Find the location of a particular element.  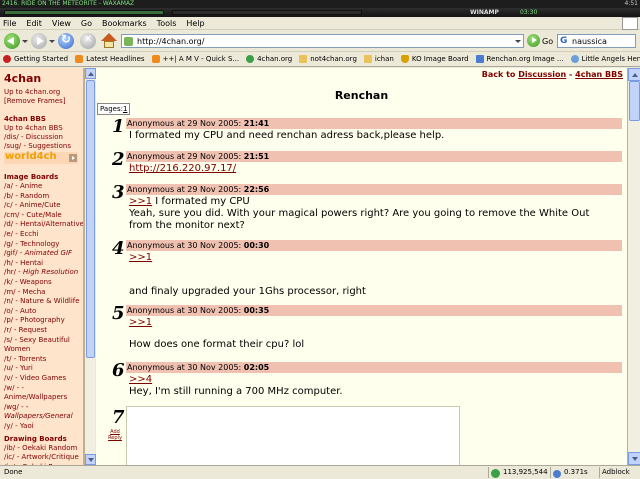

sidebar-board-item: /t/ - Torrents is located at coordinates (25, 359).